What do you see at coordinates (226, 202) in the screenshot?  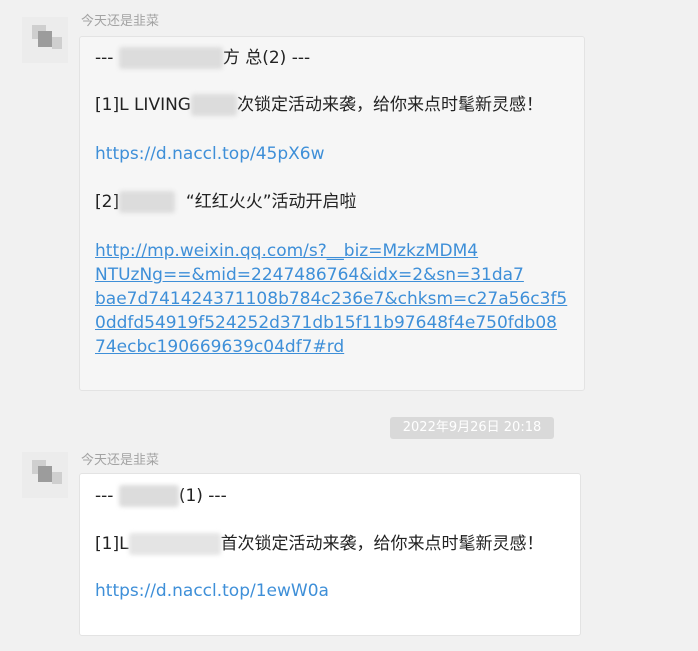 I see `message-item: [2] “红红火火”活动开启啦` at bounding box center [226, 202].